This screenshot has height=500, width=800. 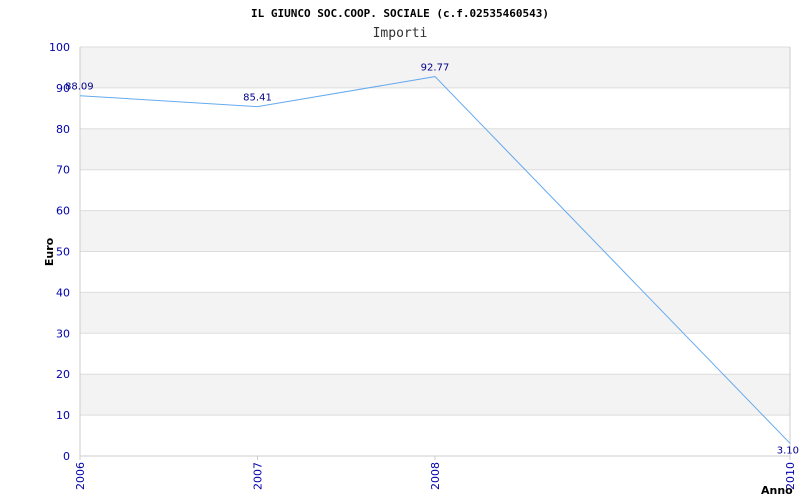 I want to click on data-label: 3.10, so click(x=788, y=450).